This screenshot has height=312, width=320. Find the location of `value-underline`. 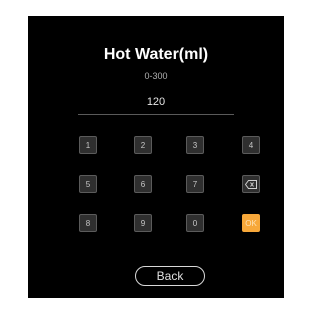

value-underline is located at coordinates (156, 114).